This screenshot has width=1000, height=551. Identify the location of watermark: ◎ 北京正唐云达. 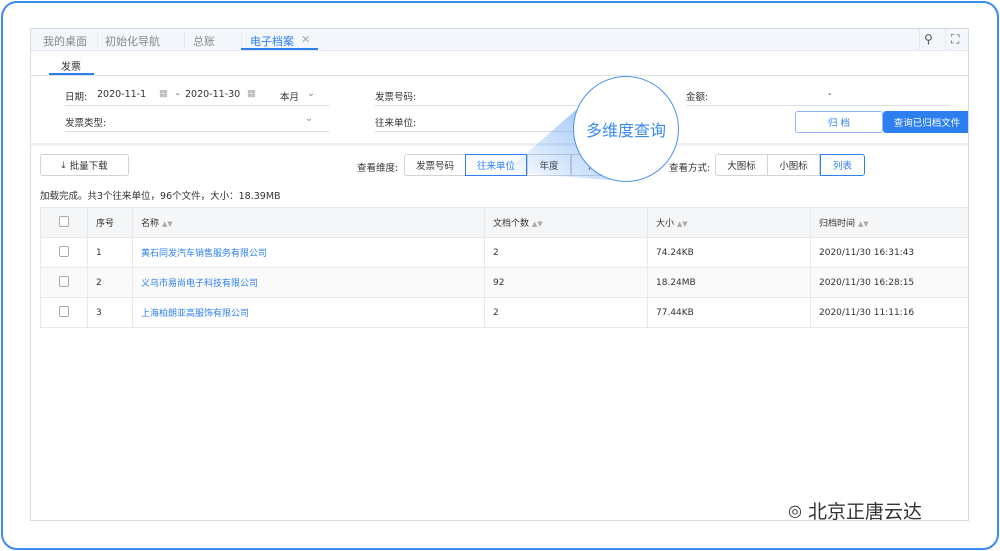
(855, 510).